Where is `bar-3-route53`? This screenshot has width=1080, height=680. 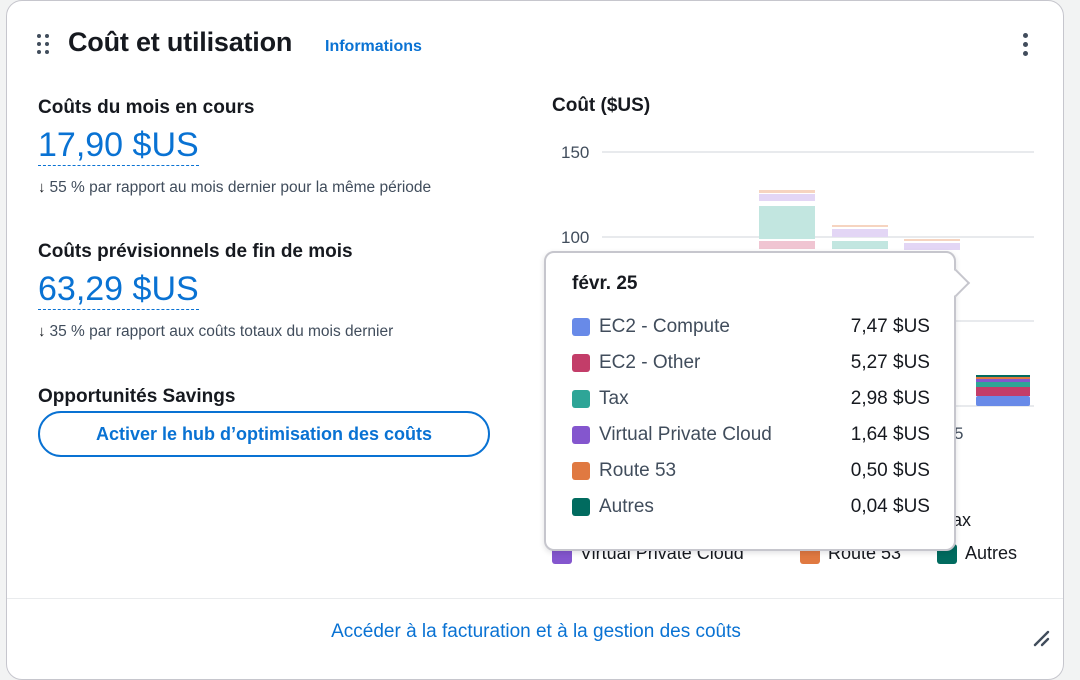 bar-3-route53 is located at coordinates (932, 240).